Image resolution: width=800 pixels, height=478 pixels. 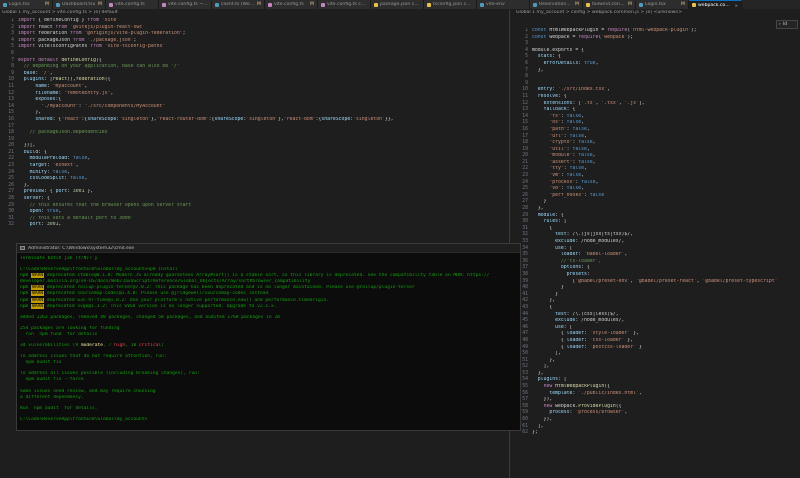 What do you see at coordinates (647, 380) in the screenshot?
I see `code-line: 54 plugins: [` at bounding box center [647, 380].